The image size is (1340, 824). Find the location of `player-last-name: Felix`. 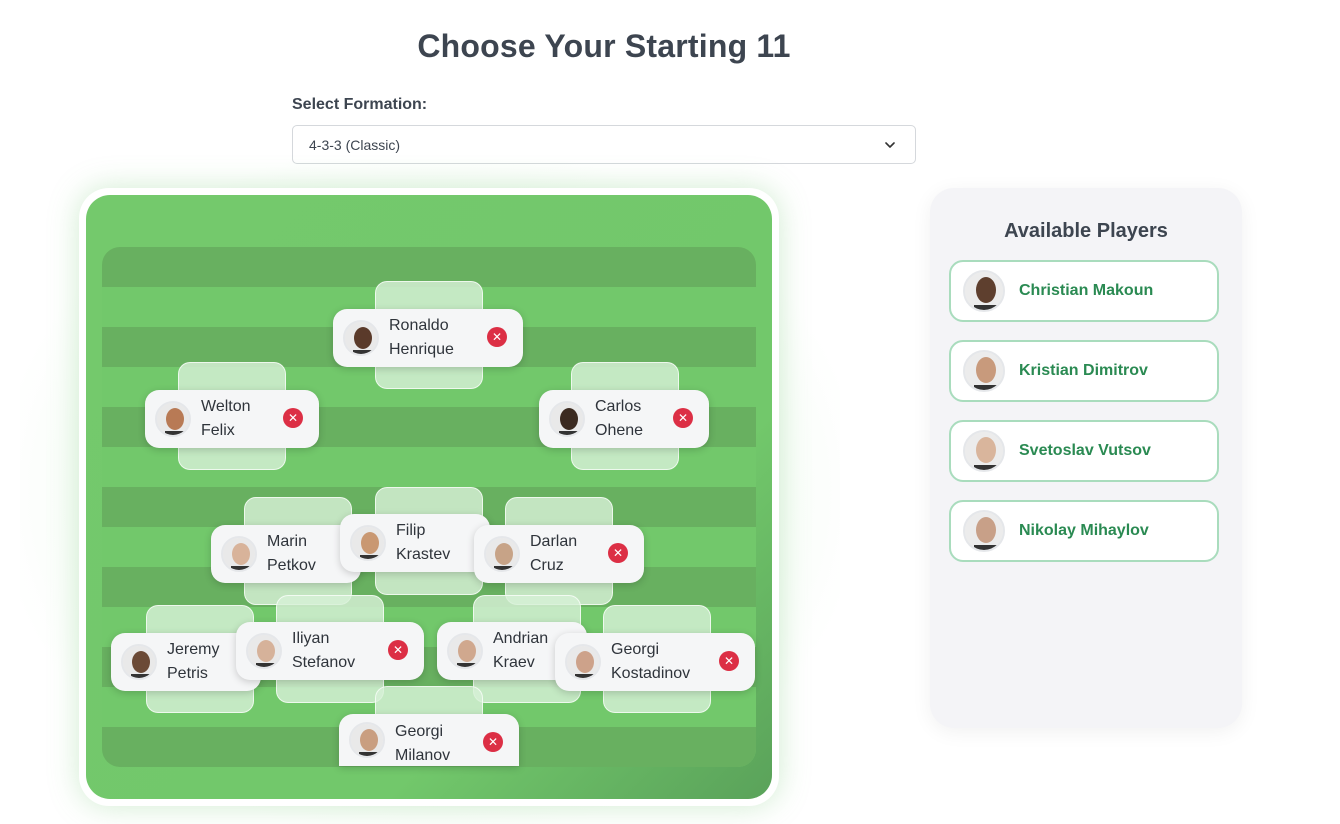

player-last-name: Felix is located at coordinates (218, 430).